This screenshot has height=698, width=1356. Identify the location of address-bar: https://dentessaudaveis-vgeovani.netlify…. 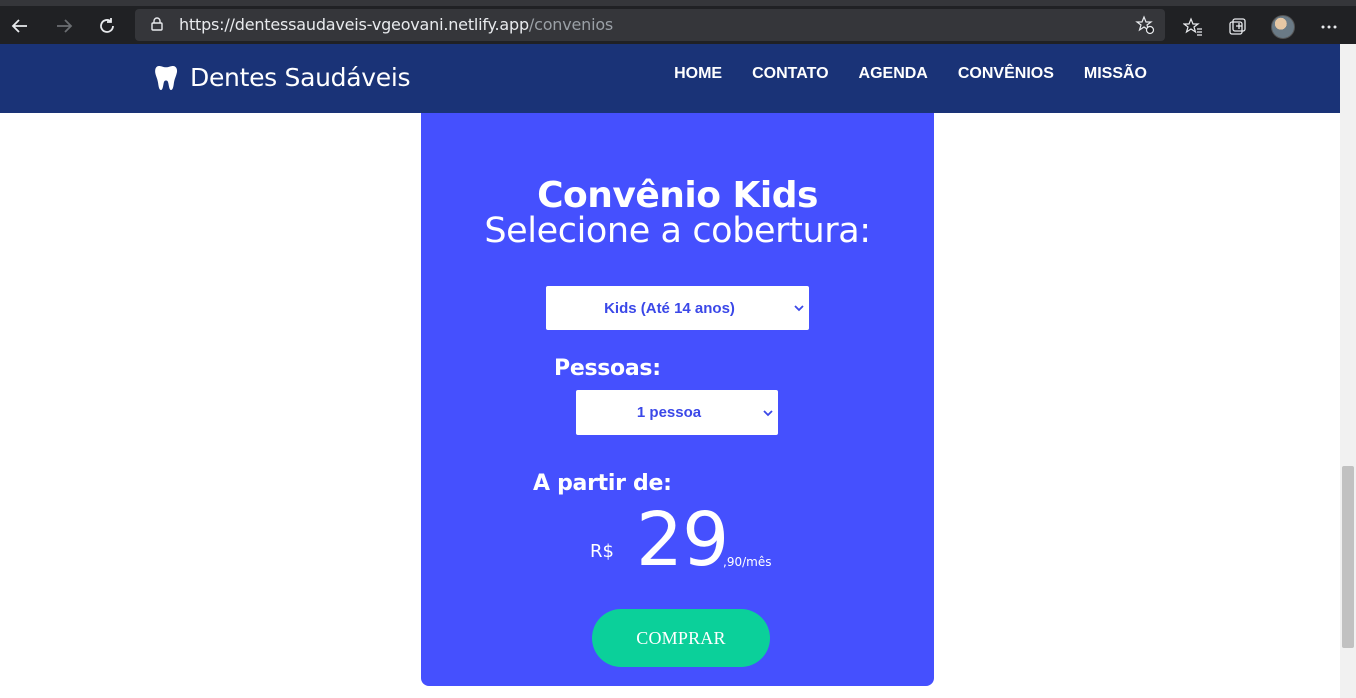
(650, 25).